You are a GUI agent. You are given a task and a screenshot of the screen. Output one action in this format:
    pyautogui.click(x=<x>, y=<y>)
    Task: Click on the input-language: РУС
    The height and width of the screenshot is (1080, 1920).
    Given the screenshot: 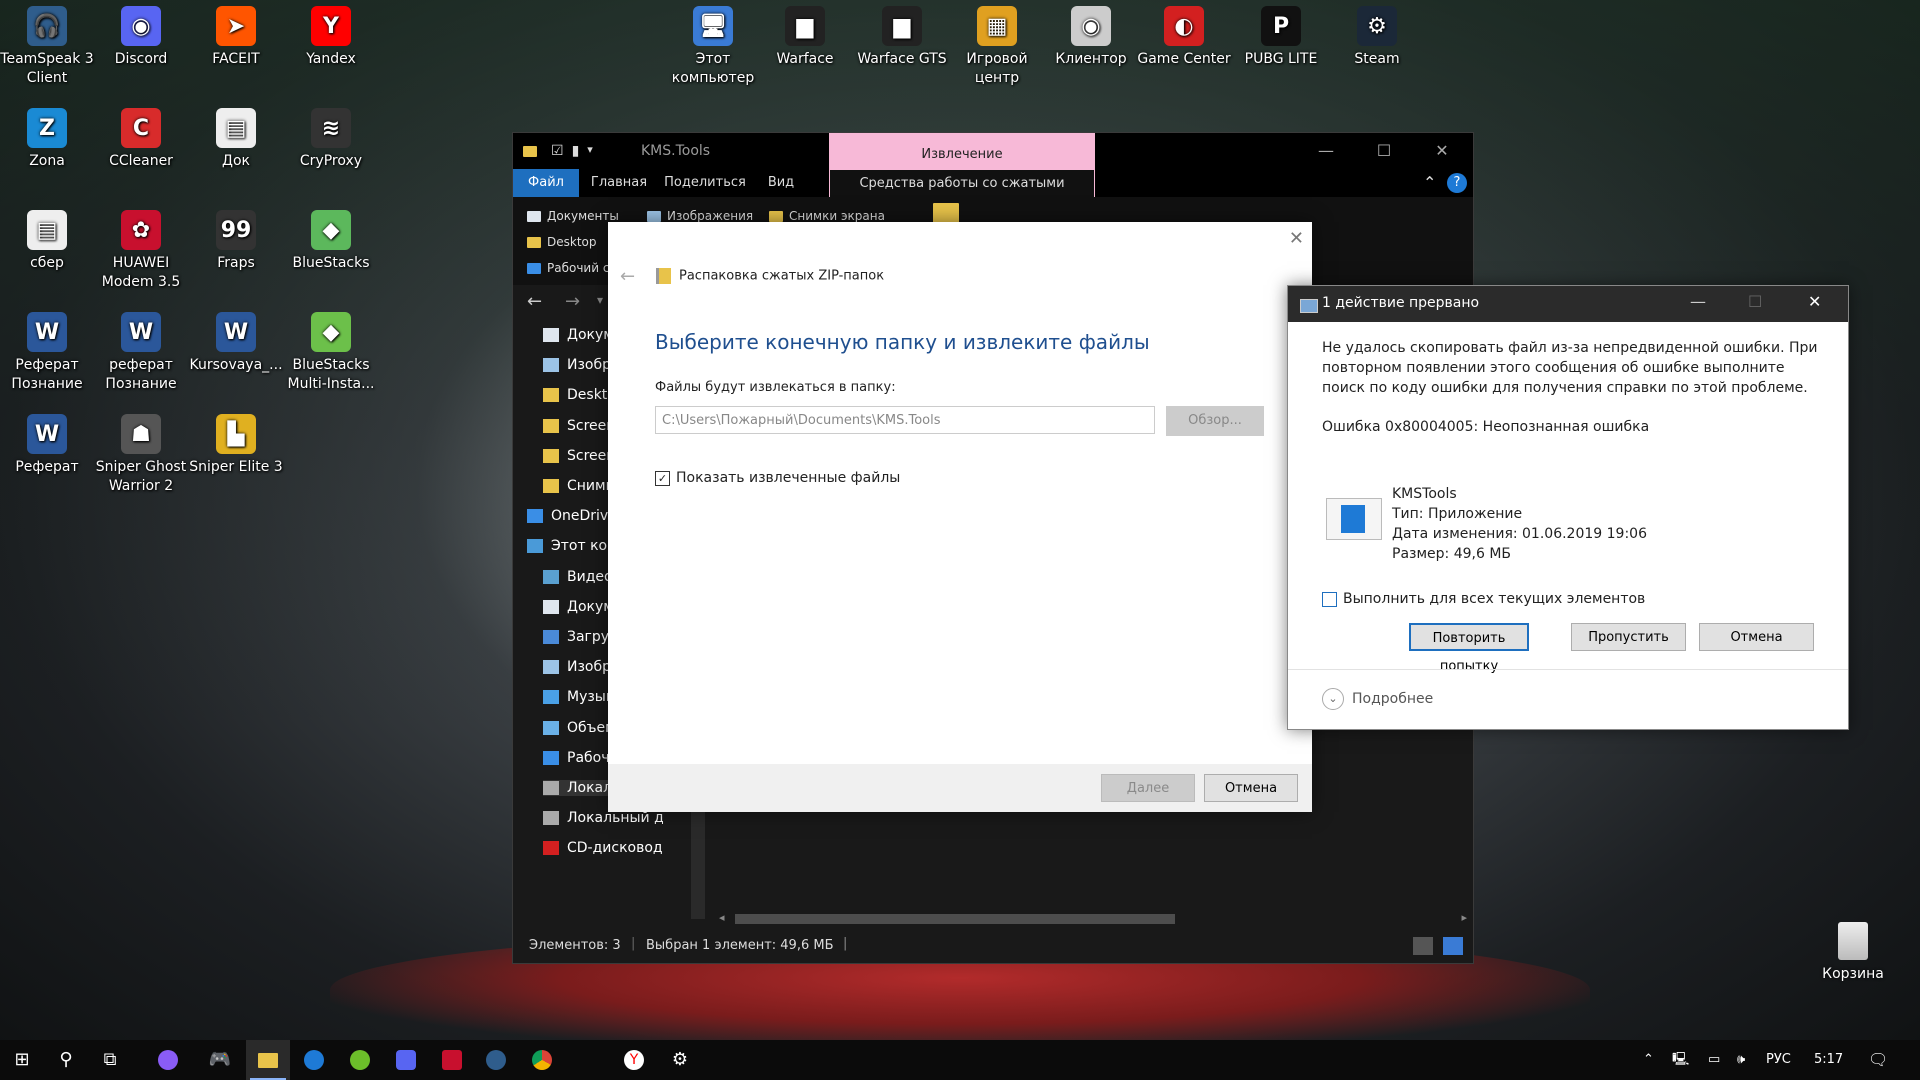 What is the action you would take?
    pyautogui.click(x=1778, y=1060)
    